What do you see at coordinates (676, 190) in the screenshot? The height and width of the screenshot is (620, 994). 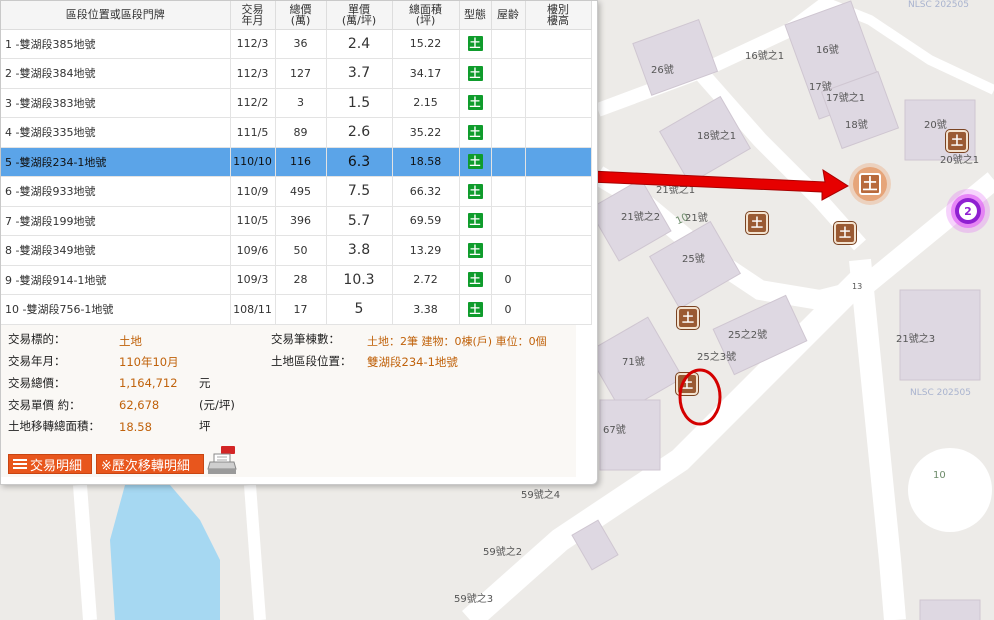 I see `map-label: 21號之1` at bounding box center [676, 190].